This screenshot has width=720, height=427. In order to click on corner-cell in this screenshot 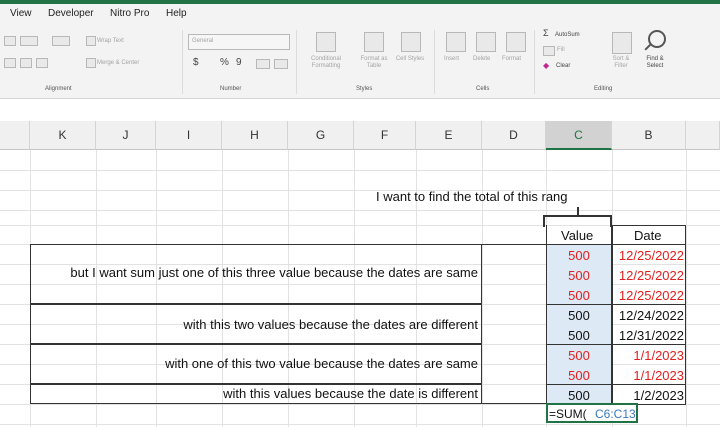, I will do `click(15, 135)`.